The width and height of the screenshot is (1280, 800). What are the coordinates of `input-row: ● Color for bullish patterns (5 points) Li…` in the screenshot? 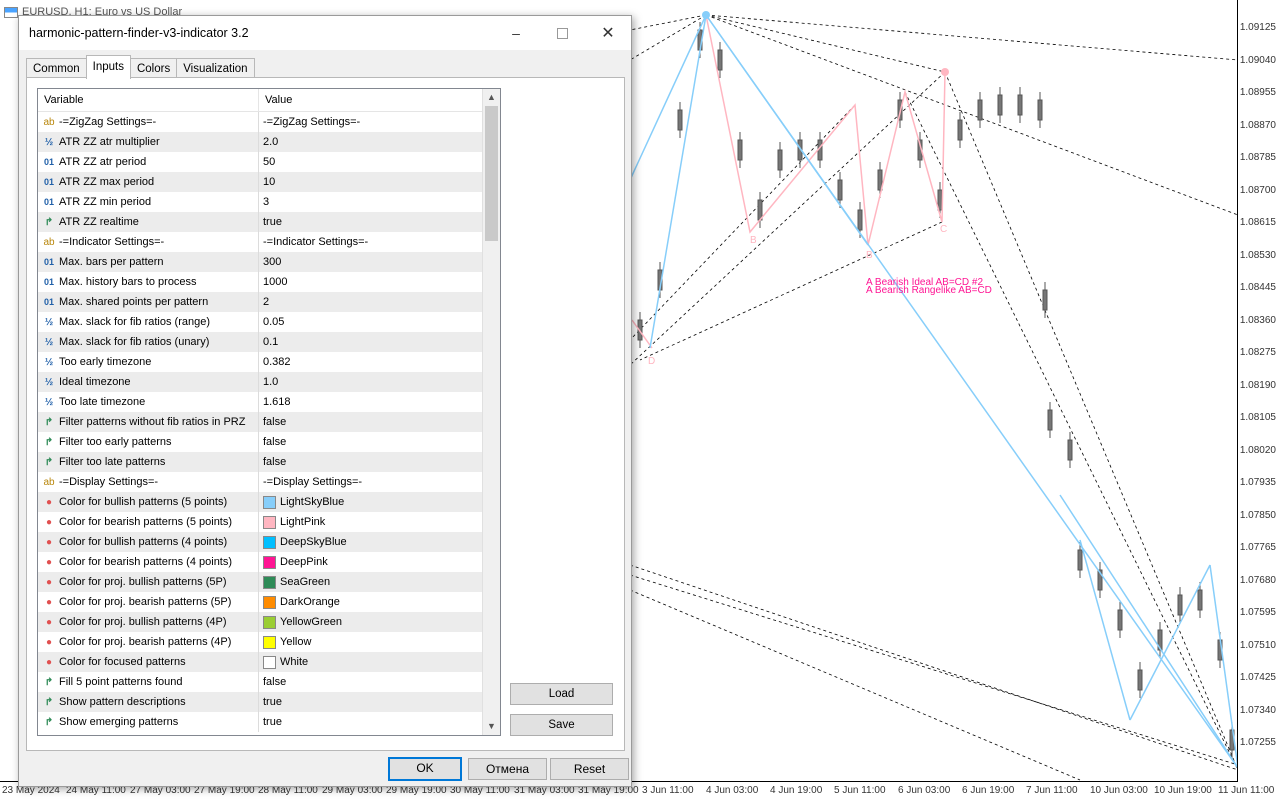 It's located at (269, 502).